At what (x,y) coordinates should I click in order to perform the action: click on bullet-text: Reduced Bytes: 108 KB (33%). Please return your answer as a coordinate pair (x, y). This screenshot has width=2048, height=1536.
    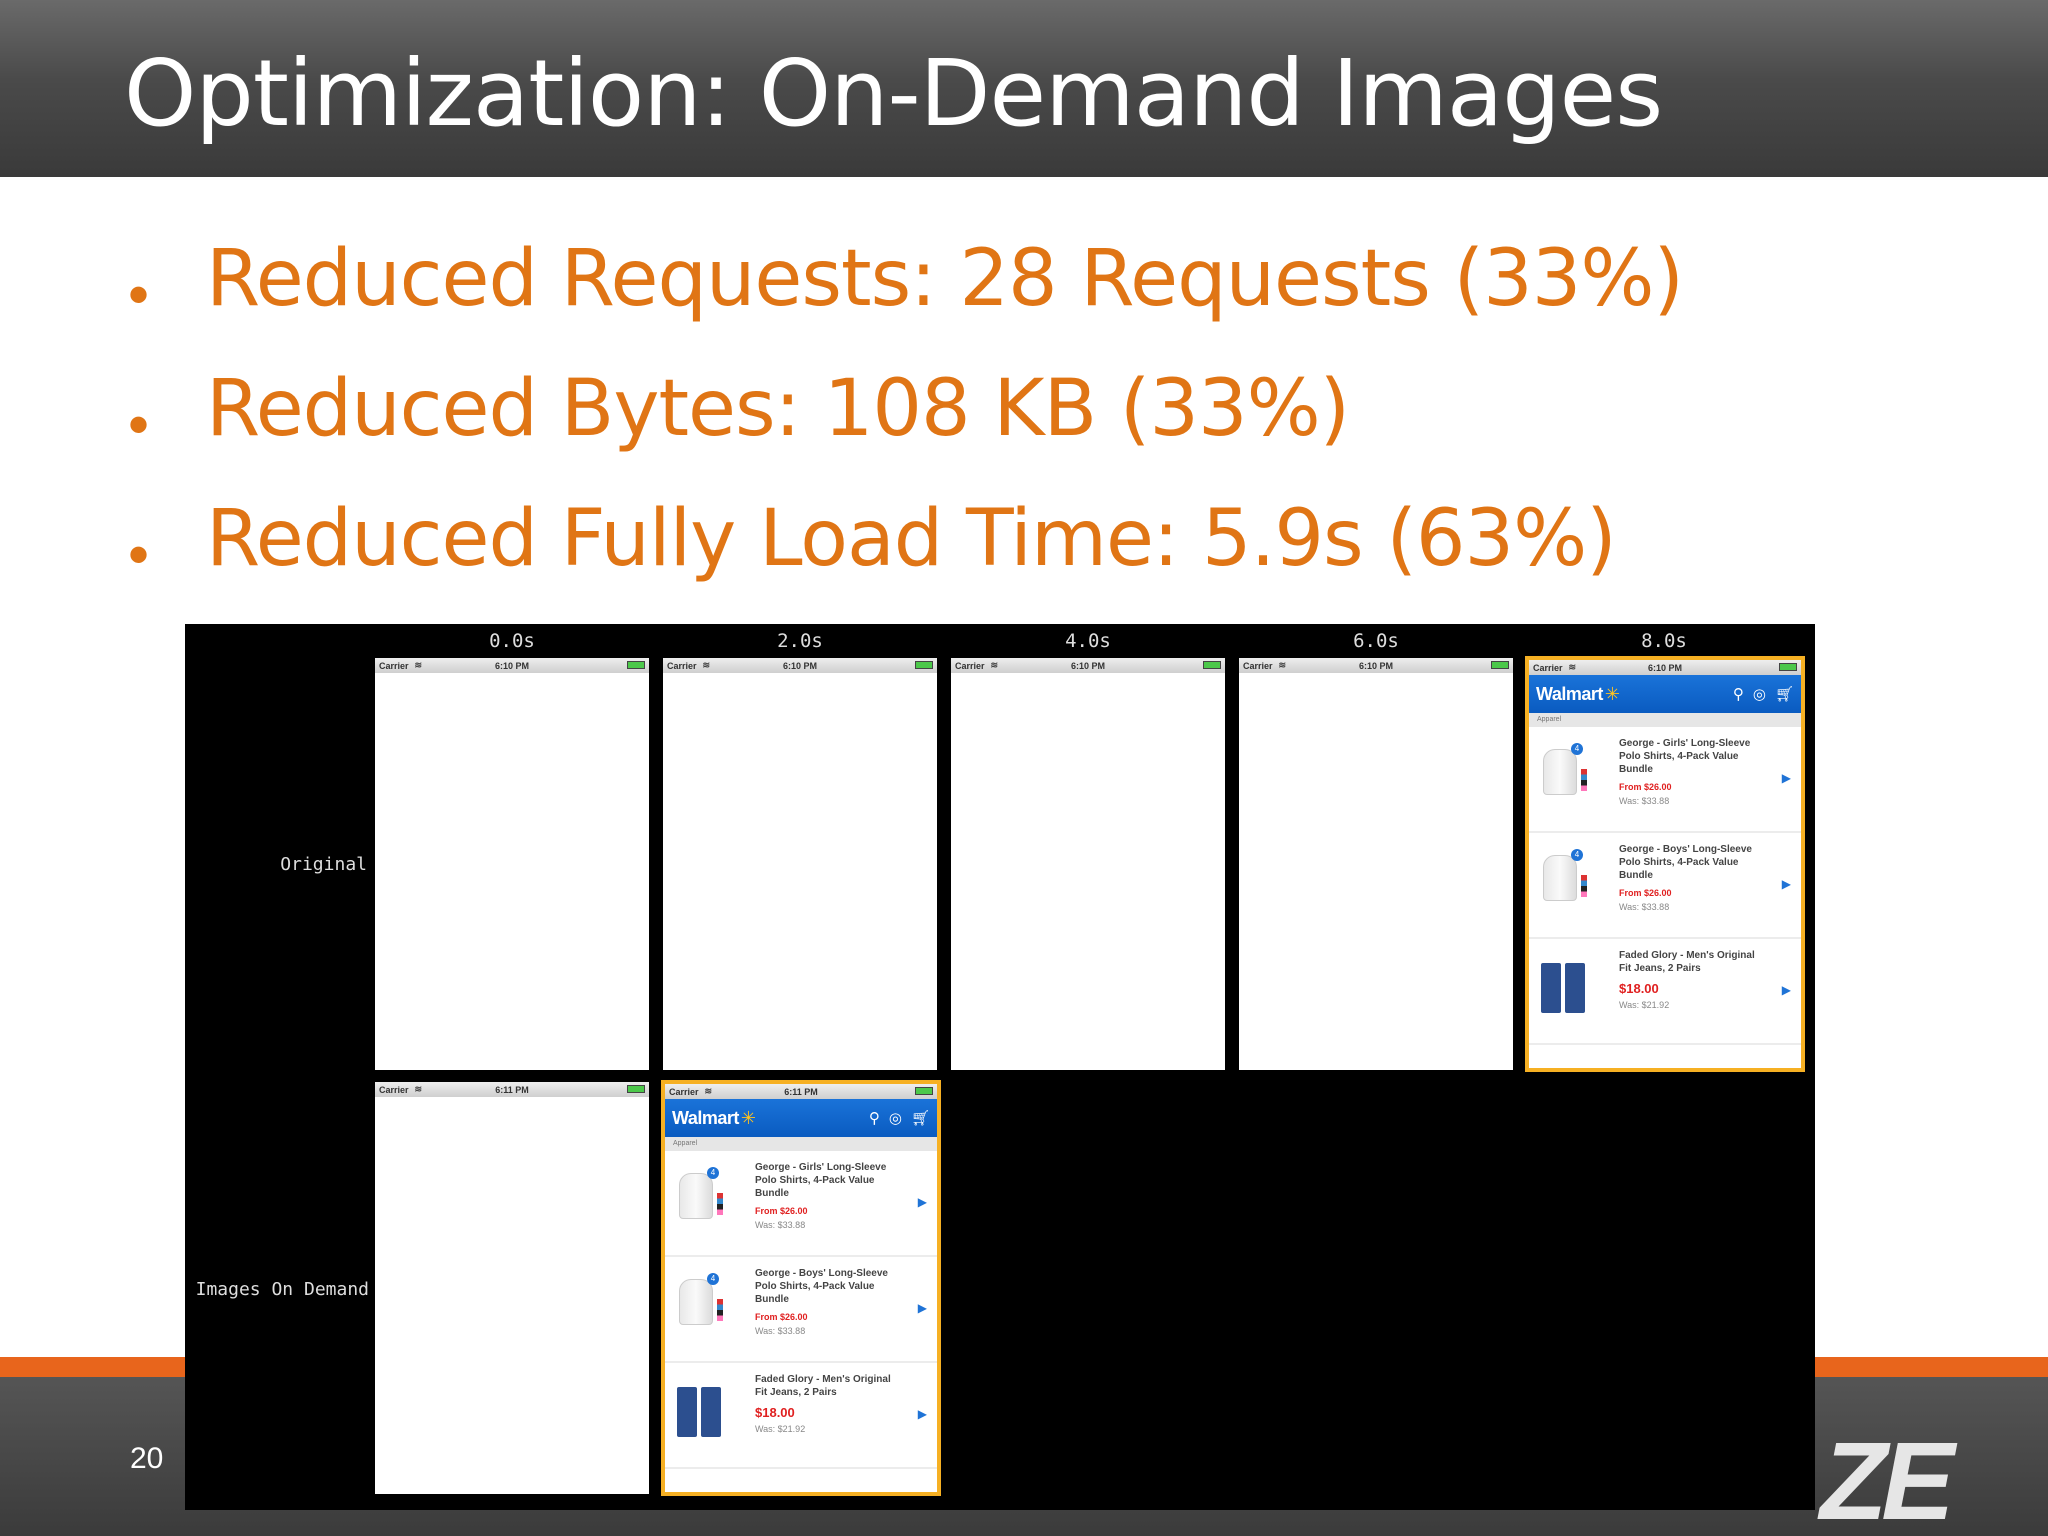
    Looking at the image, I should click on (778, 409).